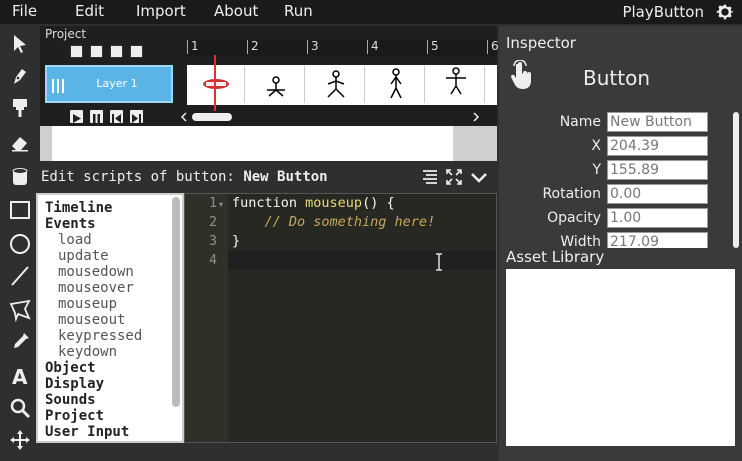 Image resolution: width=742 pixels, height=461 pixels. Describe the element at coordinates (74, 384) in the screenshot. I see `category-display: Display` at that location.